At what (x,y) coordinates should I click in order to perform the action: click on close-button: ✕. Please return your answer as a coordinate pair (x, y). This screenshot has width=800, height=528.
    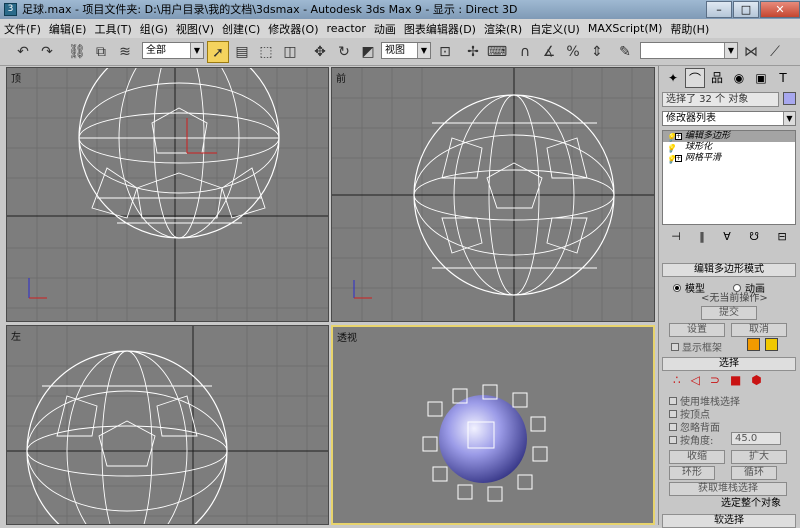
    Looking at the image, I should click on (780, 9).